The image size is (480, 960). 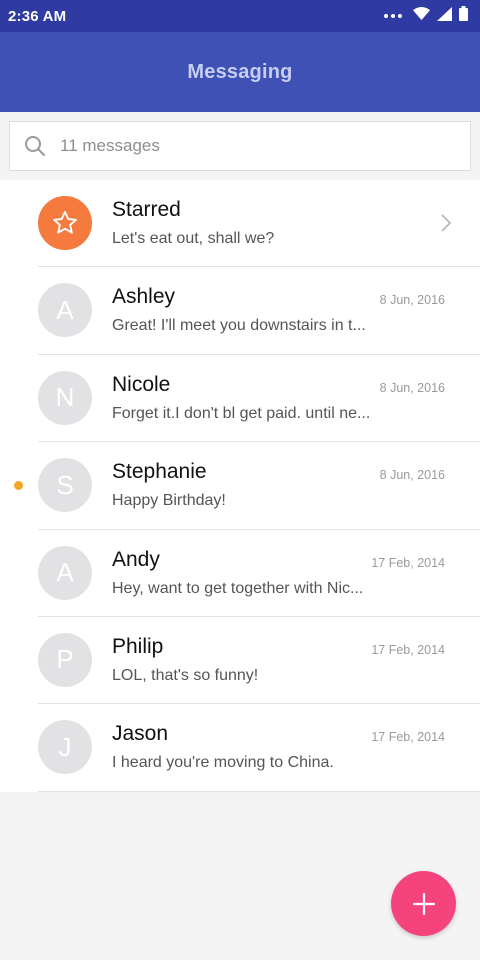 I want to click on app-bar: Messaging, so click(x=240, y=72).